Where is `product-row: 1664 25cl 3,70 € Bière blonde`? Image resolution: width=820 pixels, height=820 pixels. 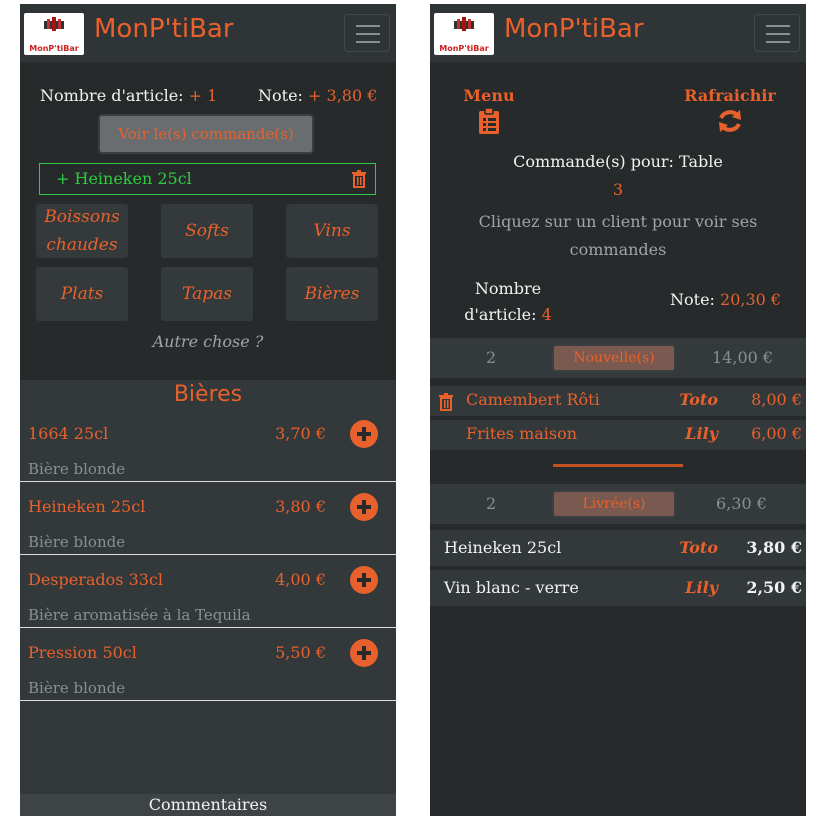
product-row: 1664 25cl 3,70 € Bière blonde is located at coordinates (208, 446).